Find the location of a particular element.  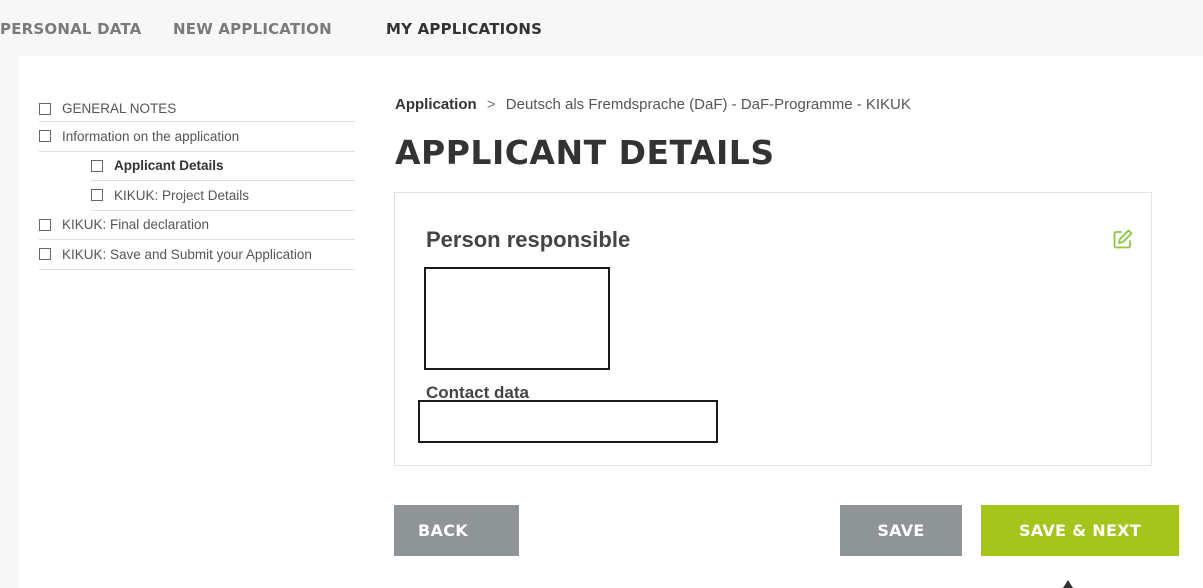

mouse-cursor-icon is located at coordinates (1068, 584).